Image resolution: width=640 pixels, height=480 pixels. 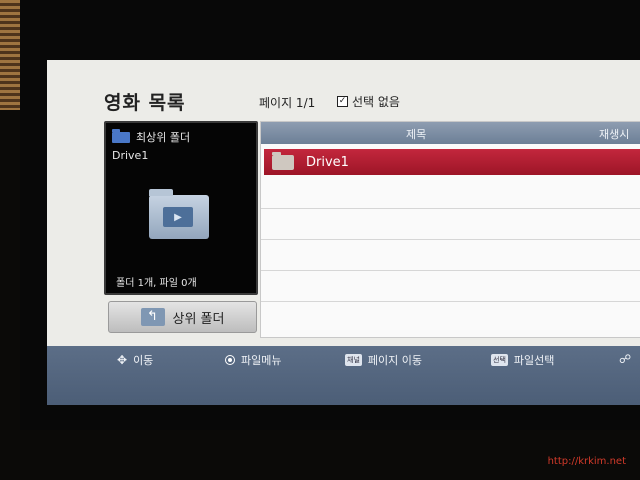 I want to click on checkbox-icon: ✓, so click(x=342, y=101).